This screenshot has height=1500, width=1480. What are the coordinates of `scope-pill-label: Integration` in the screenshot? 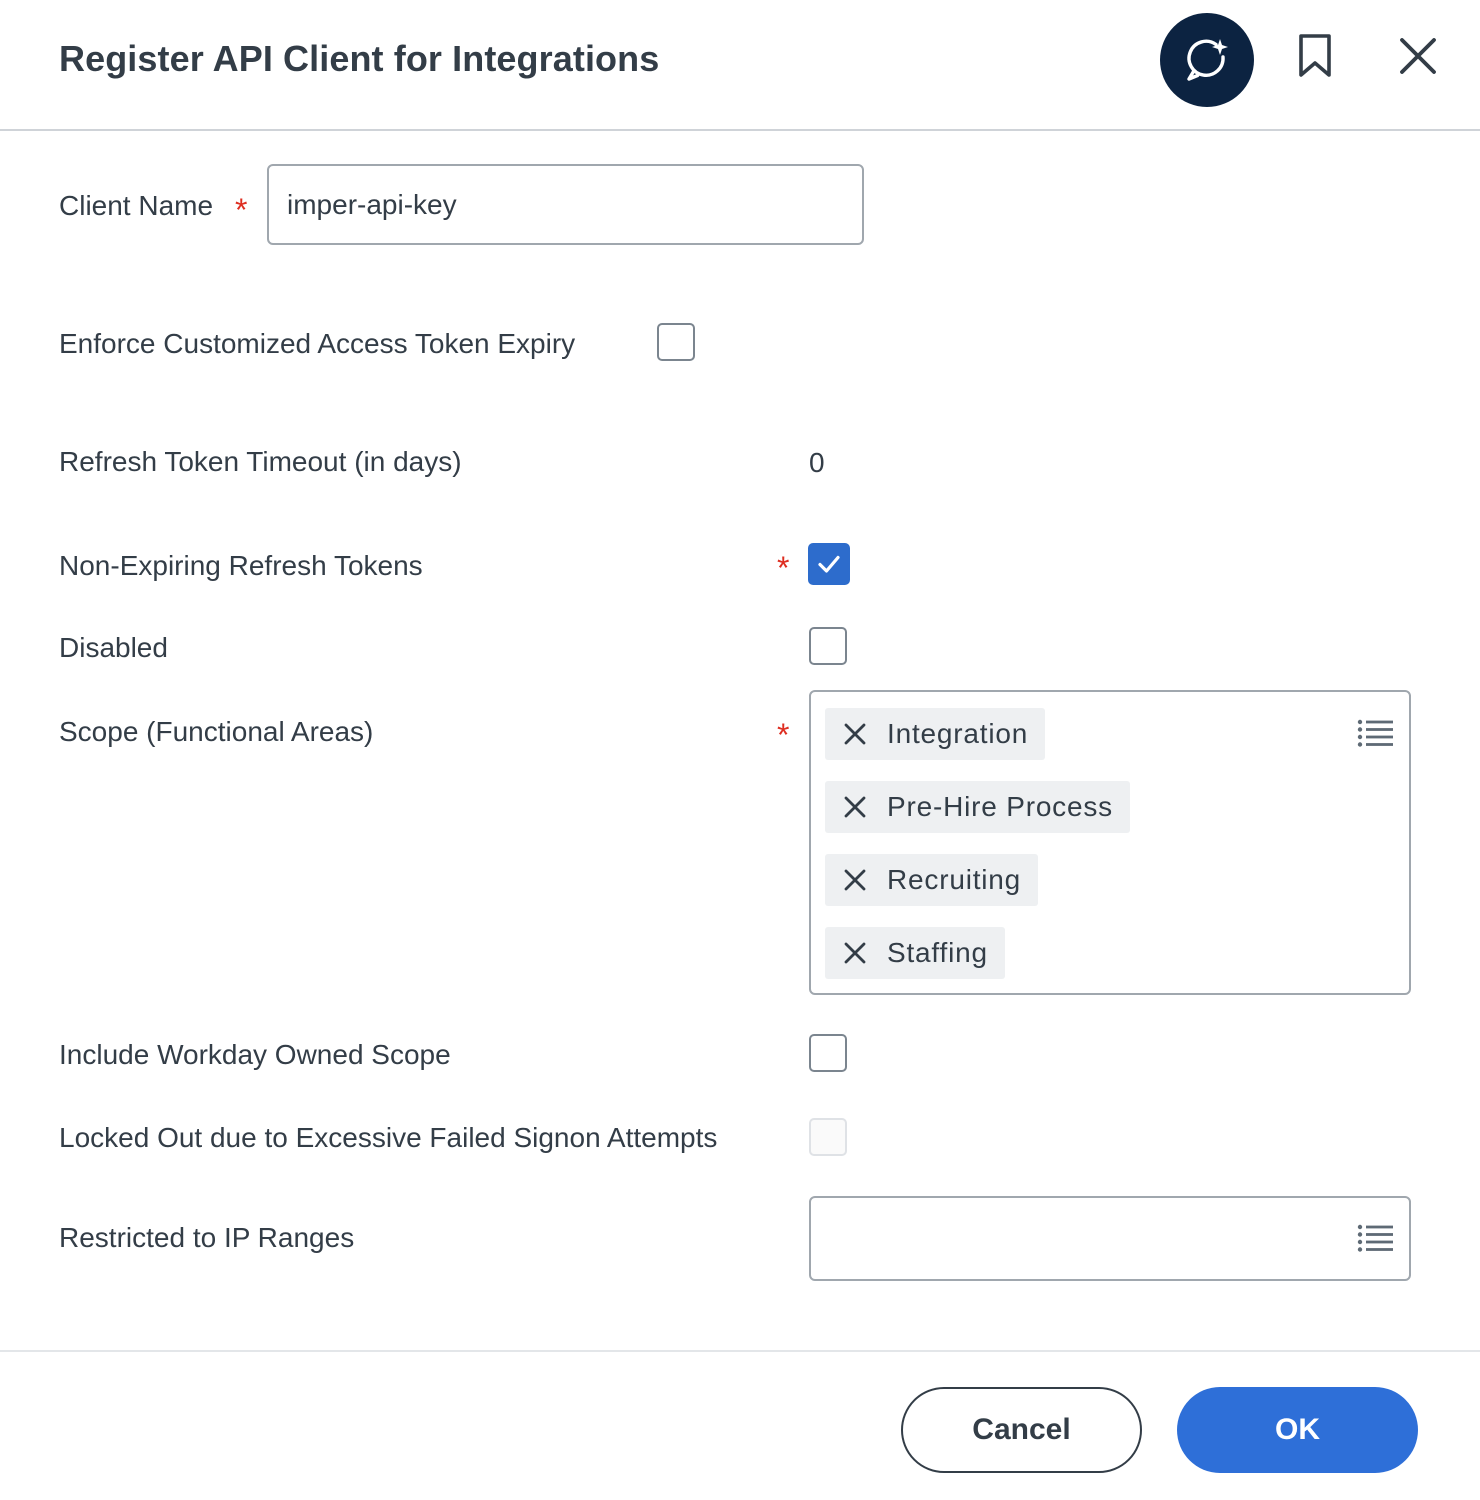 It's located at (958, 733).